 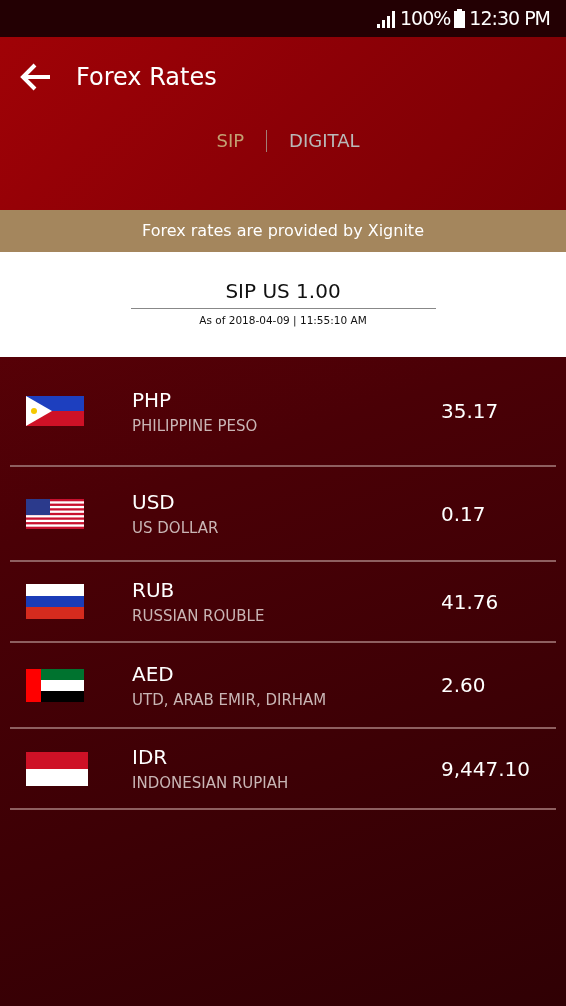 I want to click on currency-code: IDR, so click(x=150, y=758).